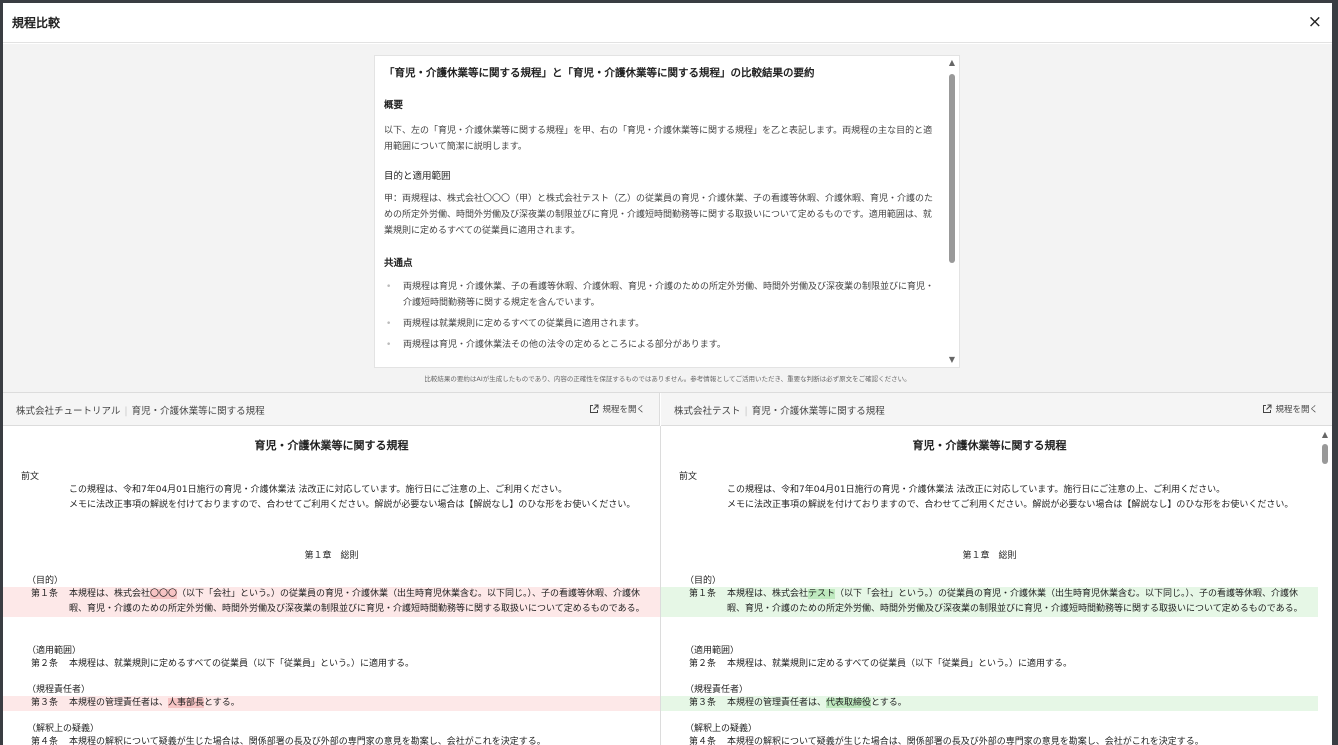 The height and width of the screenshot is (745, 1338). I want to click on article-3-deleted: 第３条 本規程の管理責任者は、人事部長とする。, so click(331, 703).